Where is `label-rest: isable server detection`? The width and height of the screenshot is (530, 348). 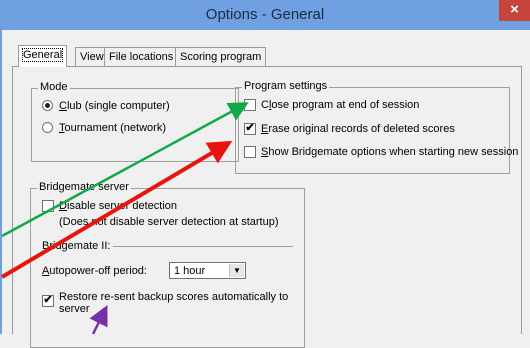 label-rest: isable server detection is located at coordinates (122, 206).